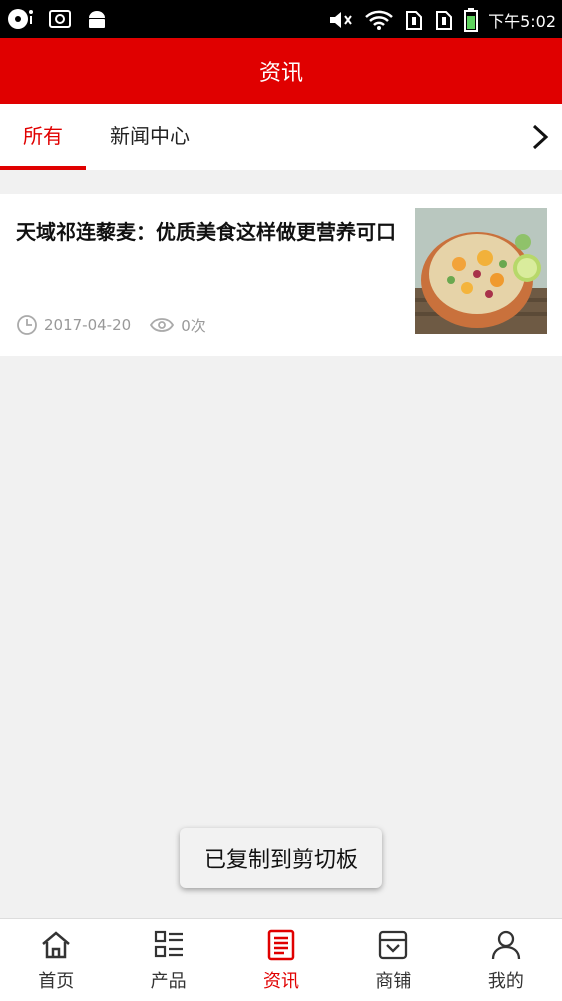 The width and height of the screenshot is (562, 1001). I want to click on tab-all: 所有, so click(43, 137).